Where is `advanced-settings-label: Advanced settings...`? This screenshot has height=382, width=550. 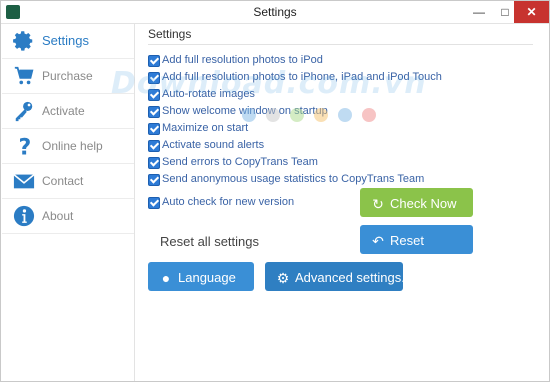 advanced-settings-label: Advanced settings... is located at coordinates (354, 277).